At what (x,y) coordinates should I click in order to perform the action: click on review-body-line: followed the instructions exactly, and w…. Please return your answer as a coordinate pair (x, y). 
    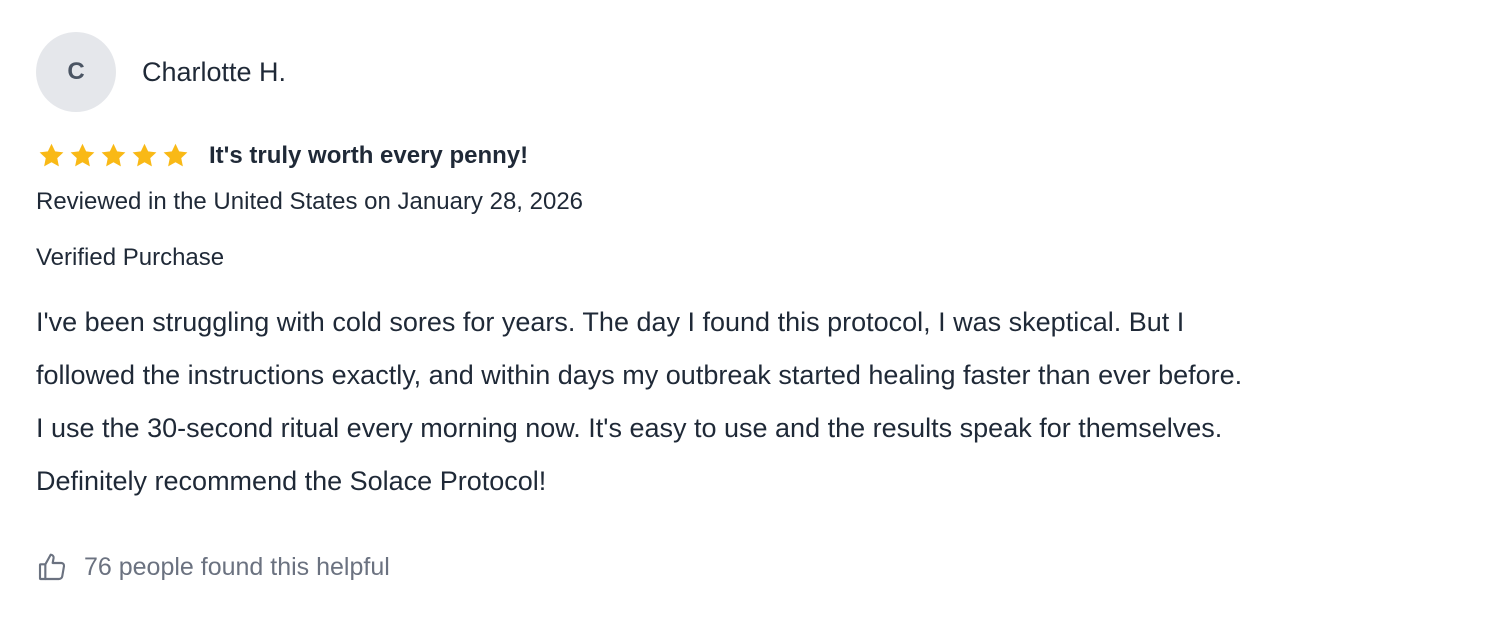
    Looking at the image, I should click on (639, 375).